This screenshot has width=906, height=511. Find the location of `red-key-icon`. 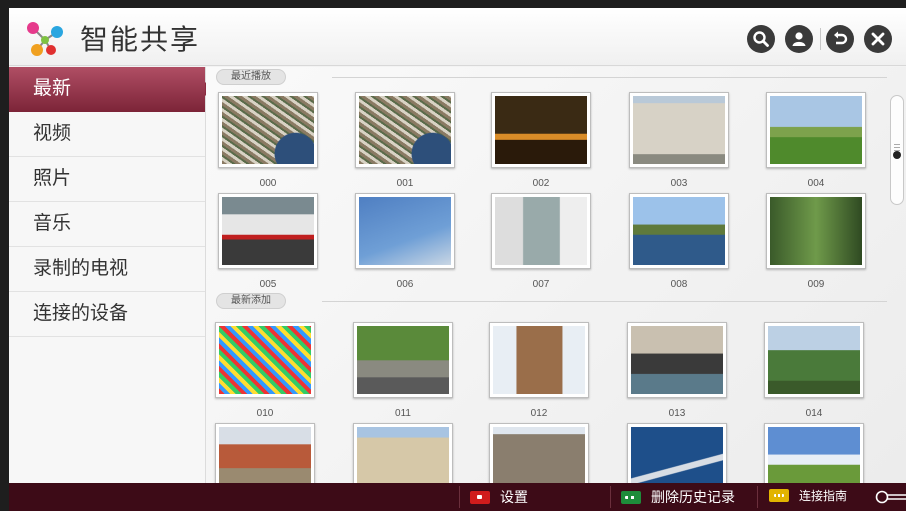

red-key-icon is located at coordinates (480, 497).